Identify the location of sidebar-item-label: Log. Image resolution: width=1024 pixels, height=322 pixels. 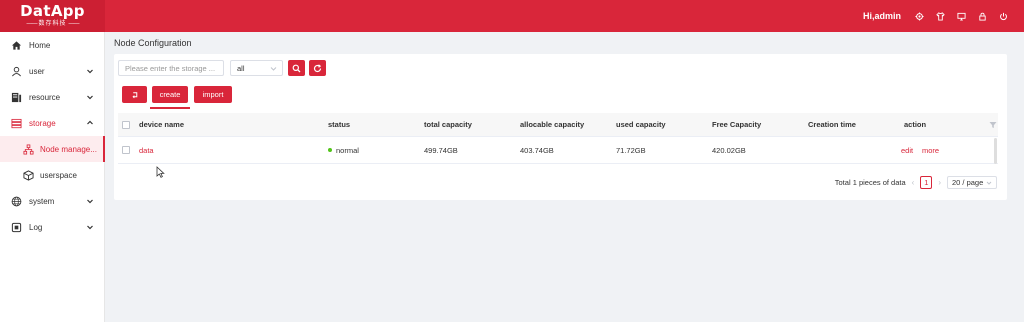
(36, 227).